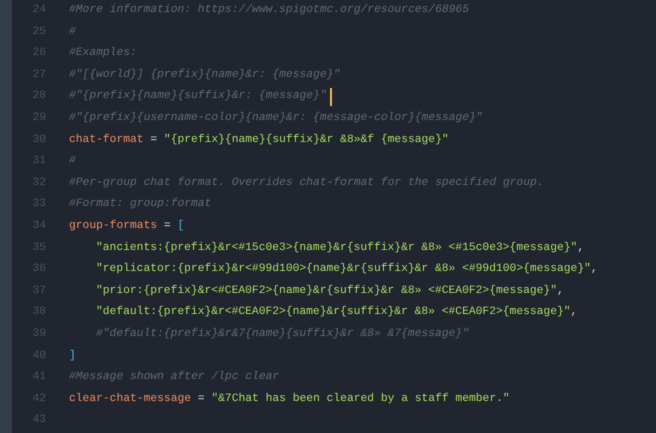  What do you see at coordinates (259, 140) in the screenshot?
I see `code-line: chat-format = "{prefix}{name}{suffix}&r &8»&f {message}"` at bounding box center [259, 140].